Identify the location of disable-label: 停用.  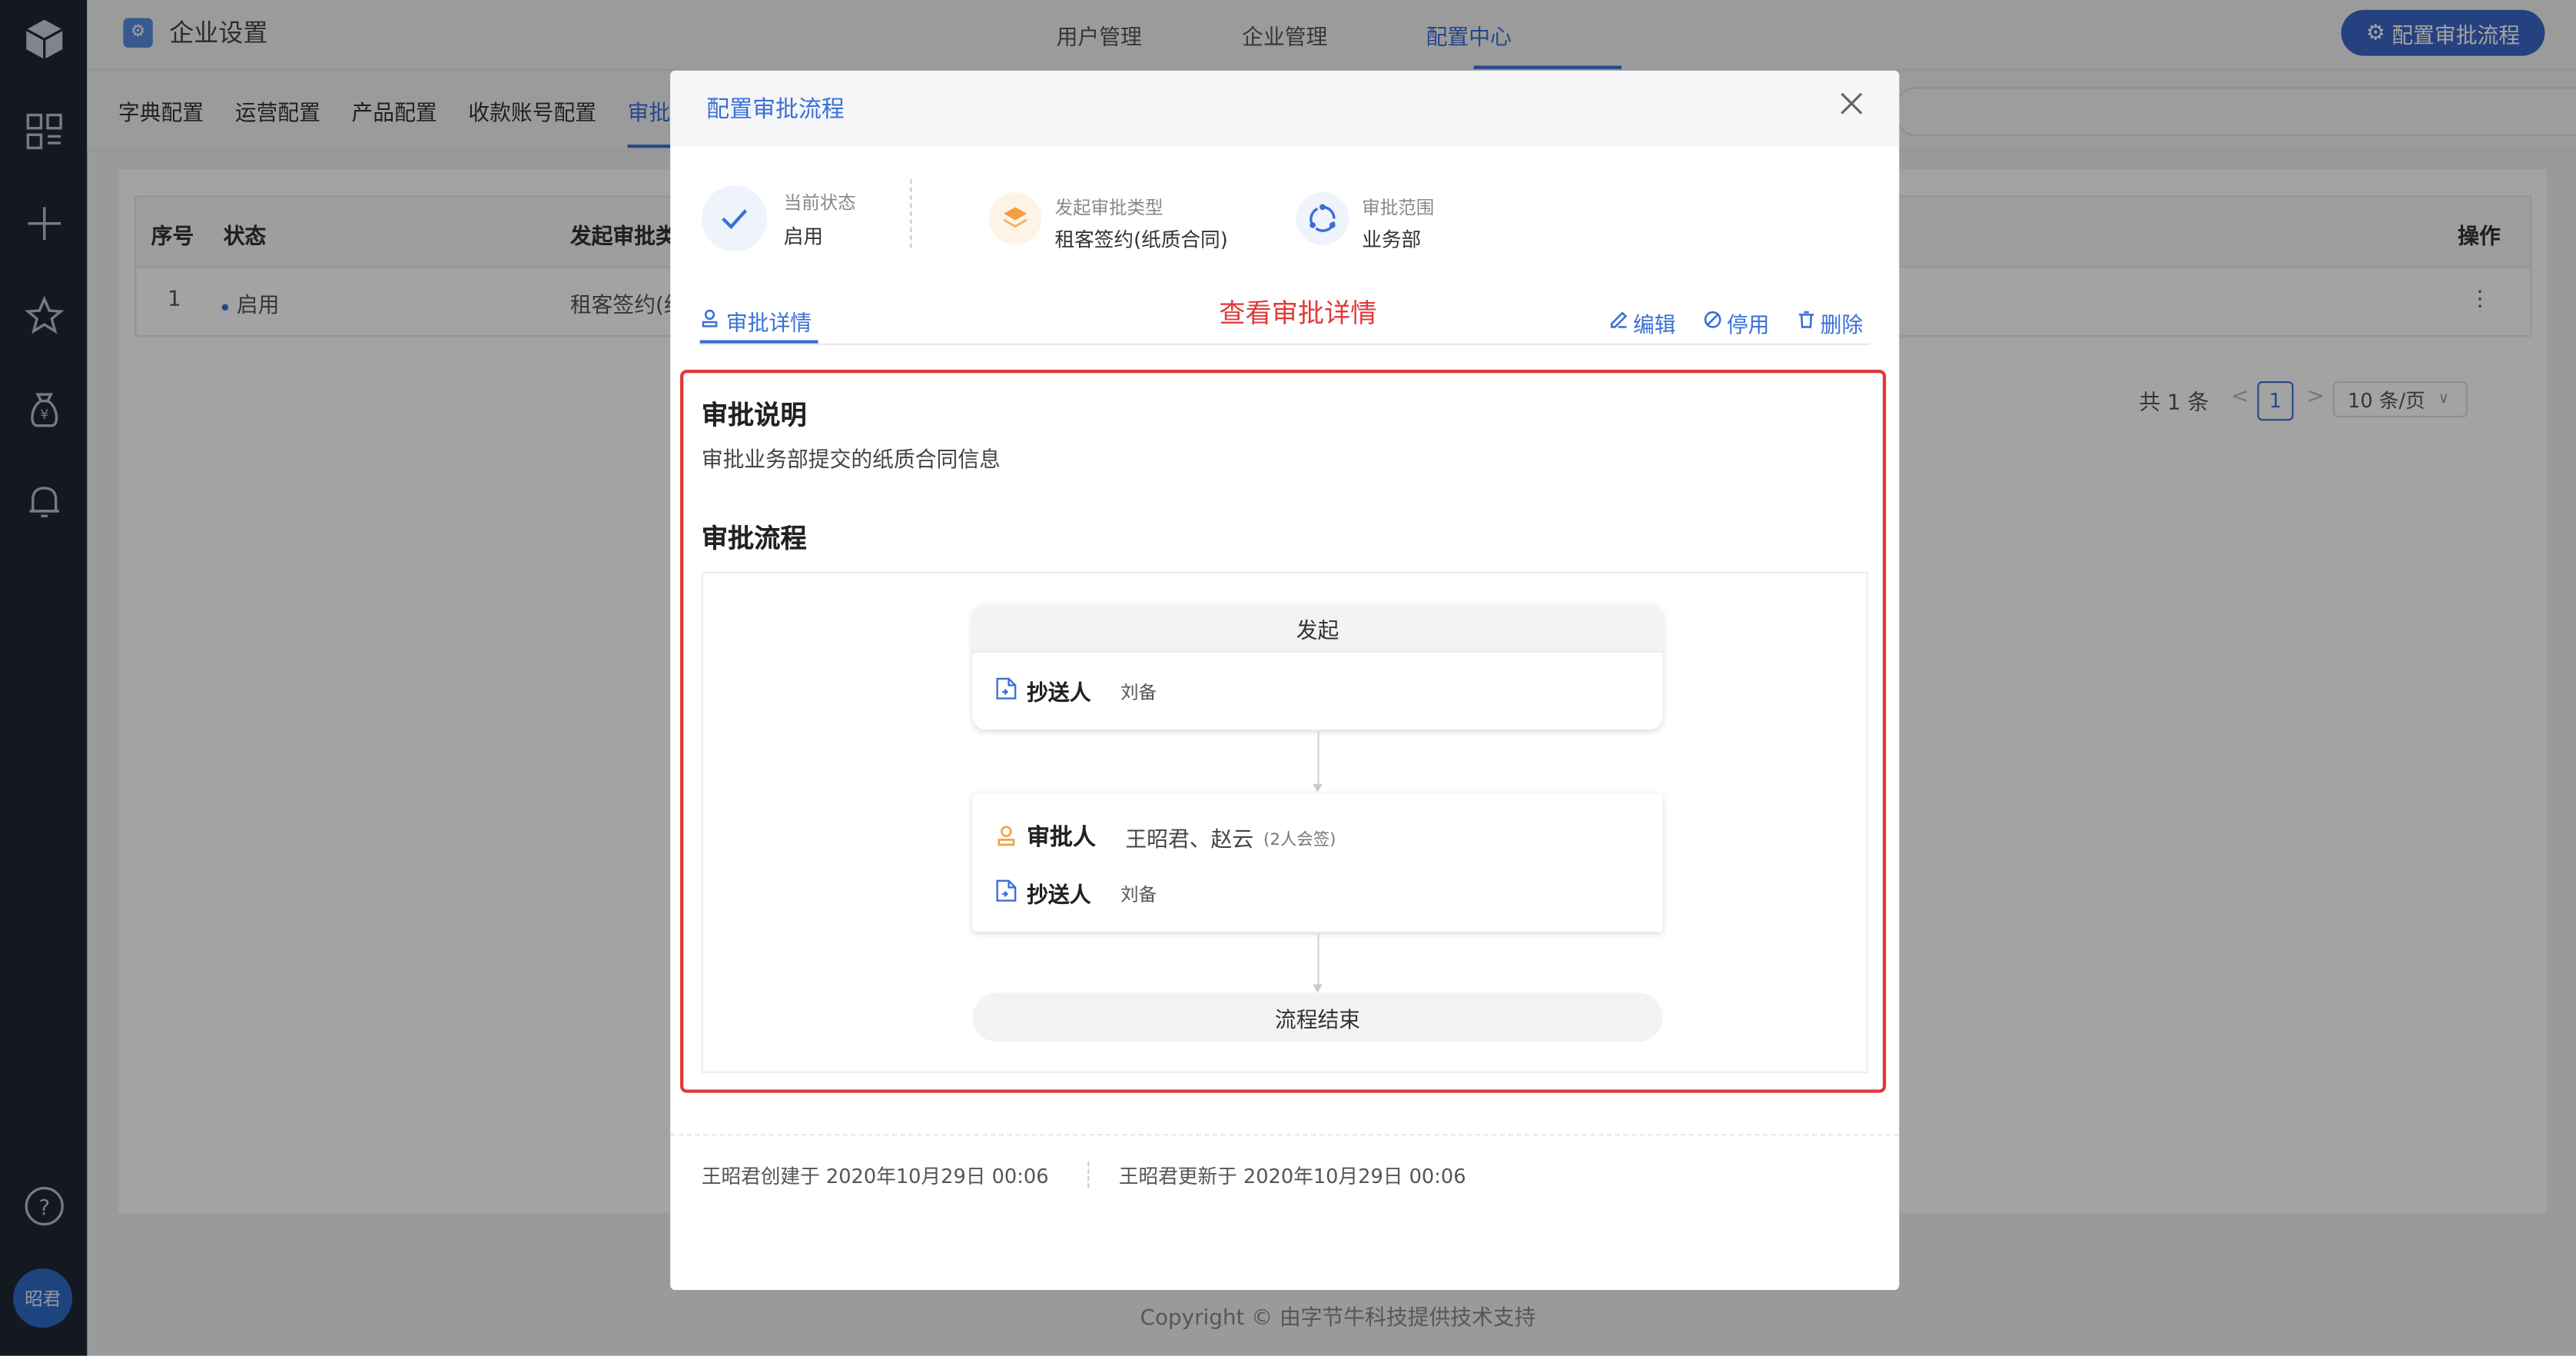
(1748, 326).